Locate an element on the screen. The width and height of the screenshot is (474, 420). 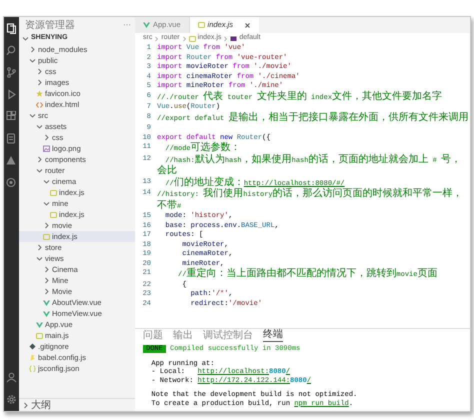
search-icon is located at coordinates (11, 50).